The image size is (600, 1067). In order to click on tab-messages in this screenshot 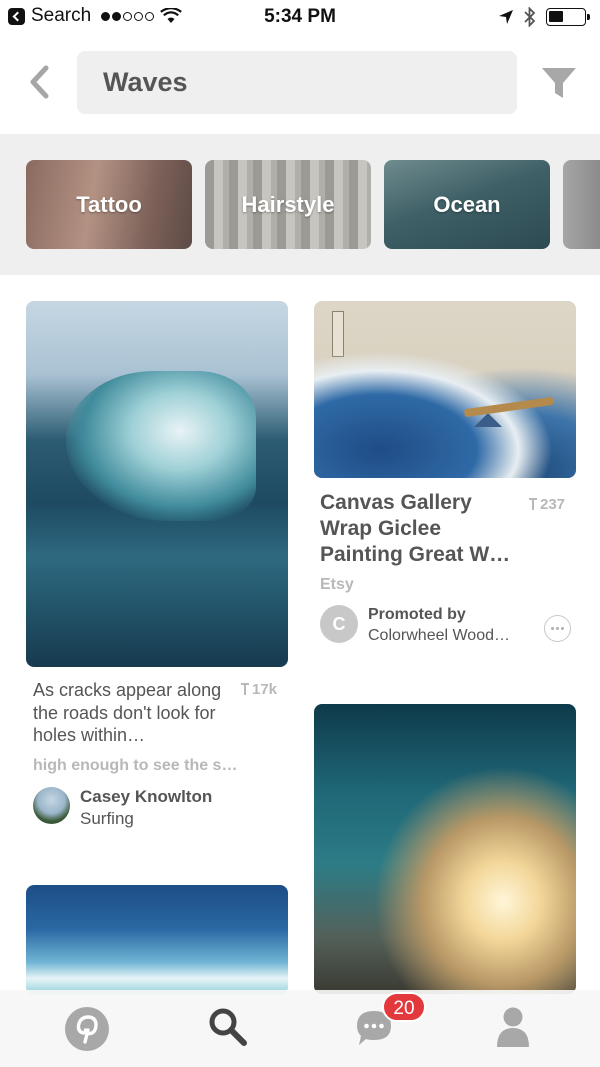, I will do `click(375, 1028)`.